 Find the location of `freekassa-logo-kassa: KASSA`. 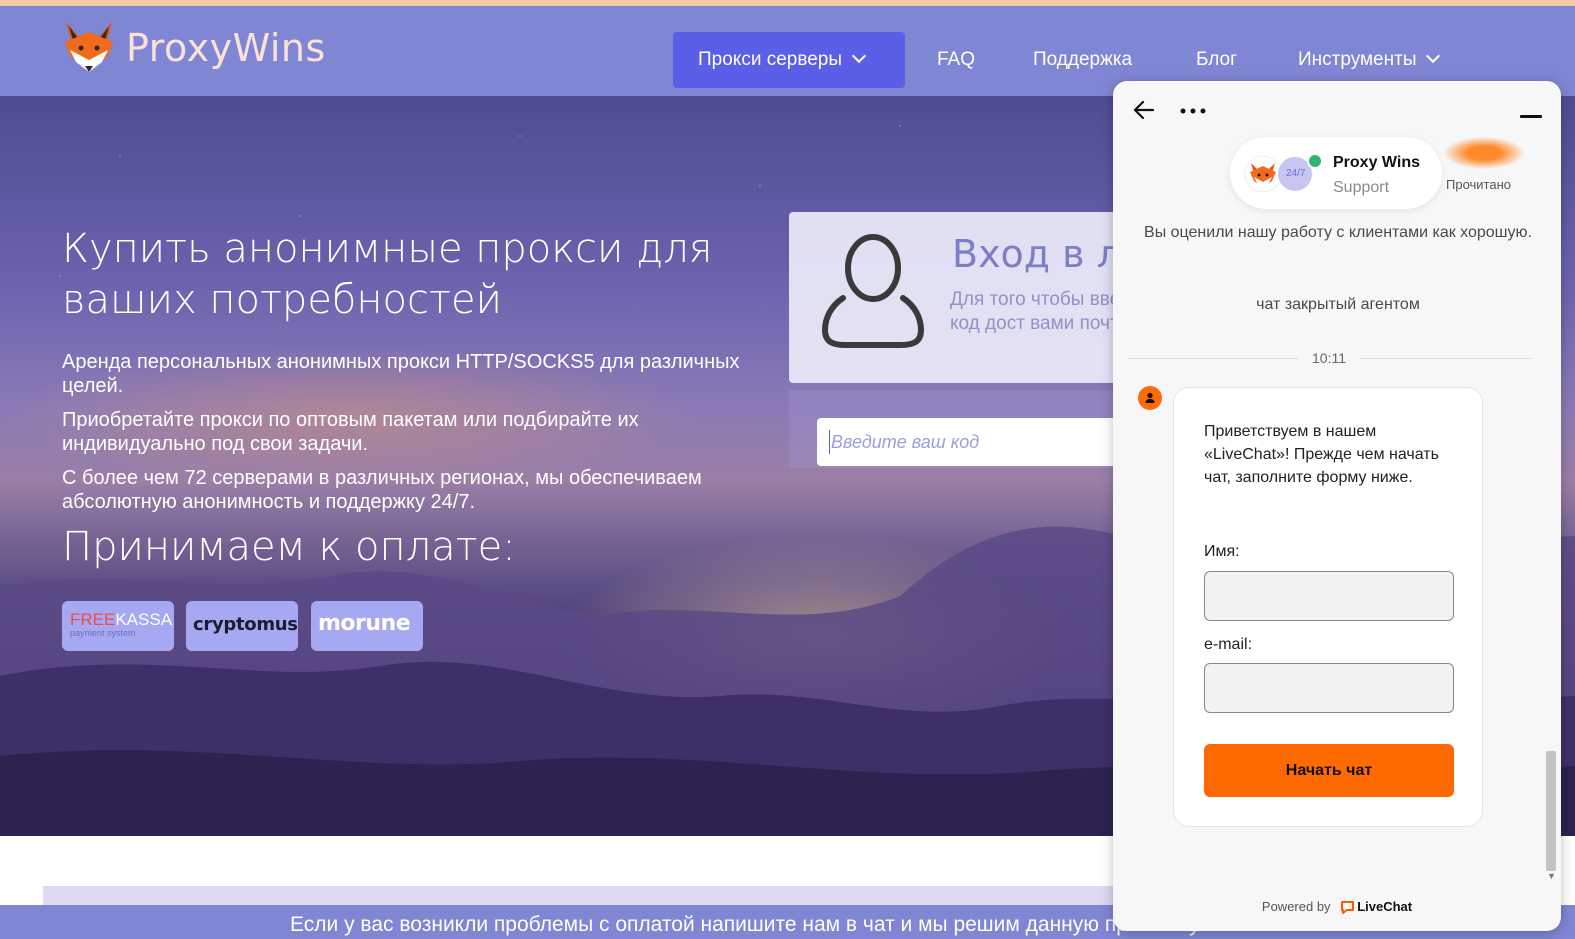

freekassa-logo-kassa: KASSA is located at coordinates (144, 619).